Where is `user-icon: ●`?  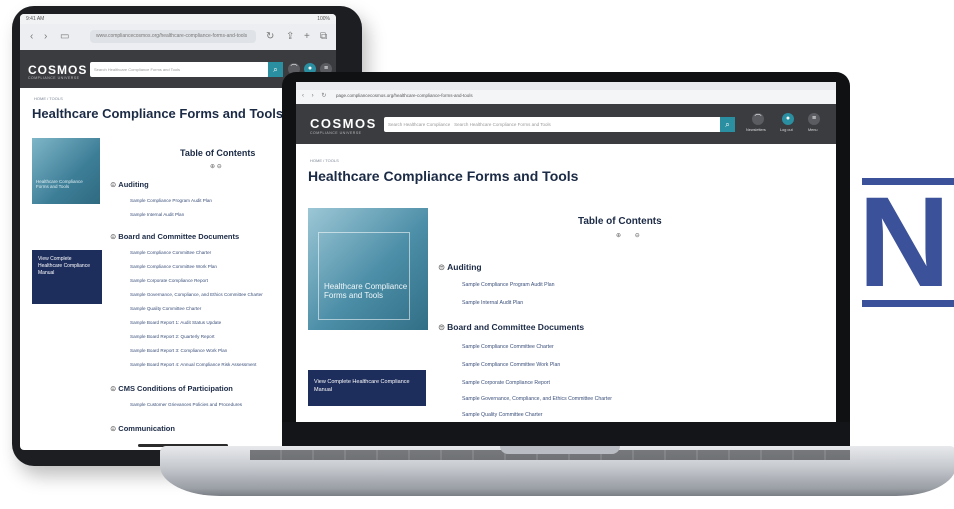 user-icon: ● is located at coordinates (788, 119).